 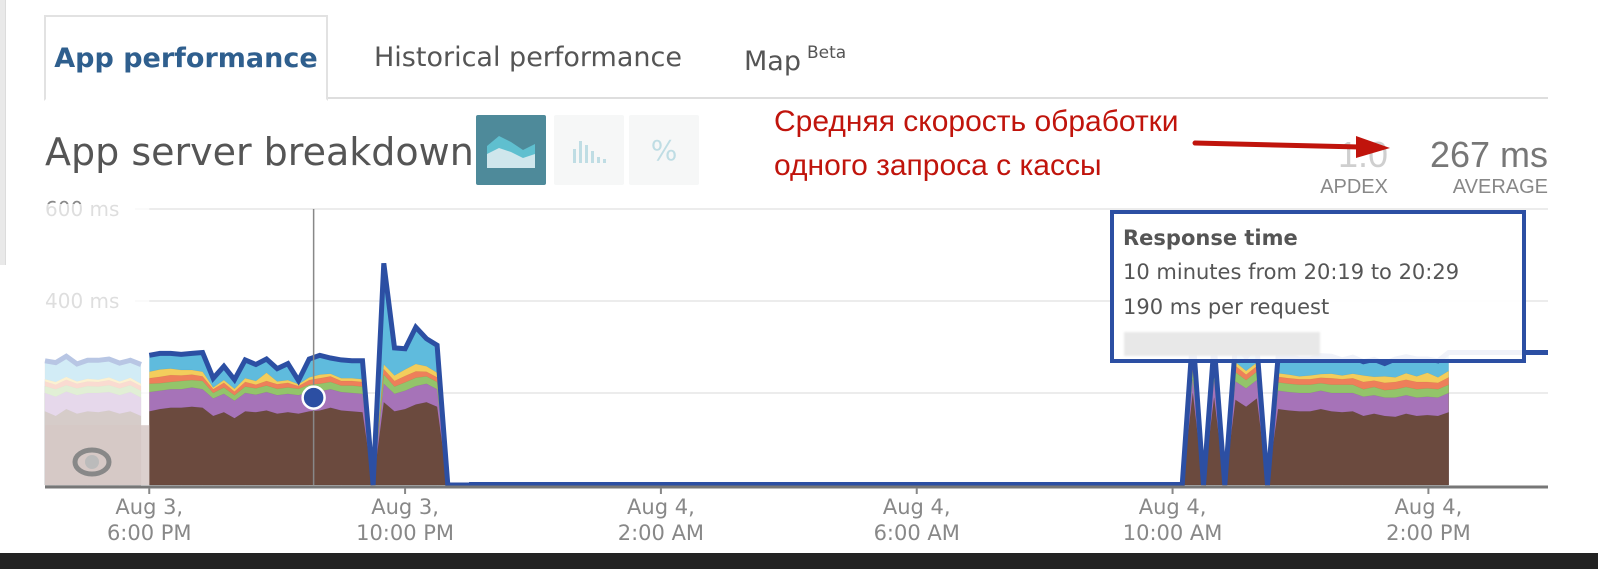 I want to click on percent-icon: %, so click(x=664, y=150).